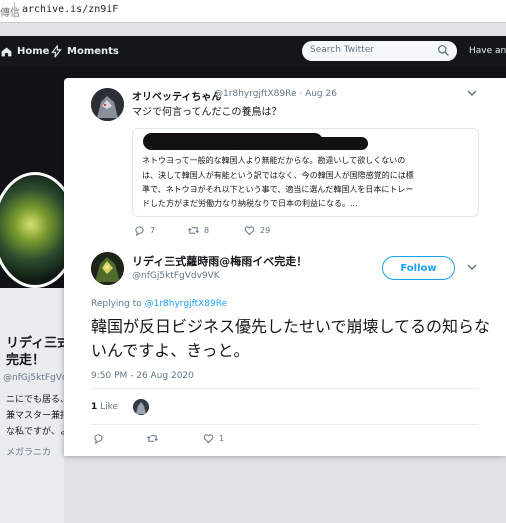 This screenshot has width=506, height=523. What do you see at coordinates (274, 160) in the screenshot?
I see `quoted-text-line: ネトウヨって一般的な韓国人より無能だからな。勘違いして欲しくないの` at bounding box center [274, 160].